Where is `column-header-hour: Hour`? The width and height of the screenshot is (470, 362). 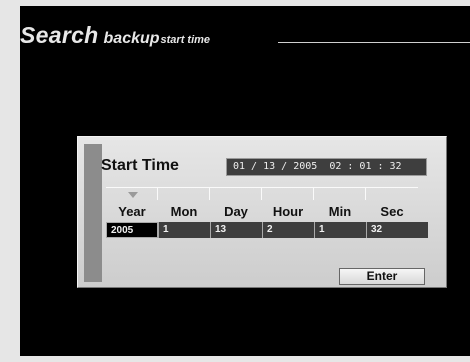
column-header-hour: Hour is located at coordinates (288, 211).